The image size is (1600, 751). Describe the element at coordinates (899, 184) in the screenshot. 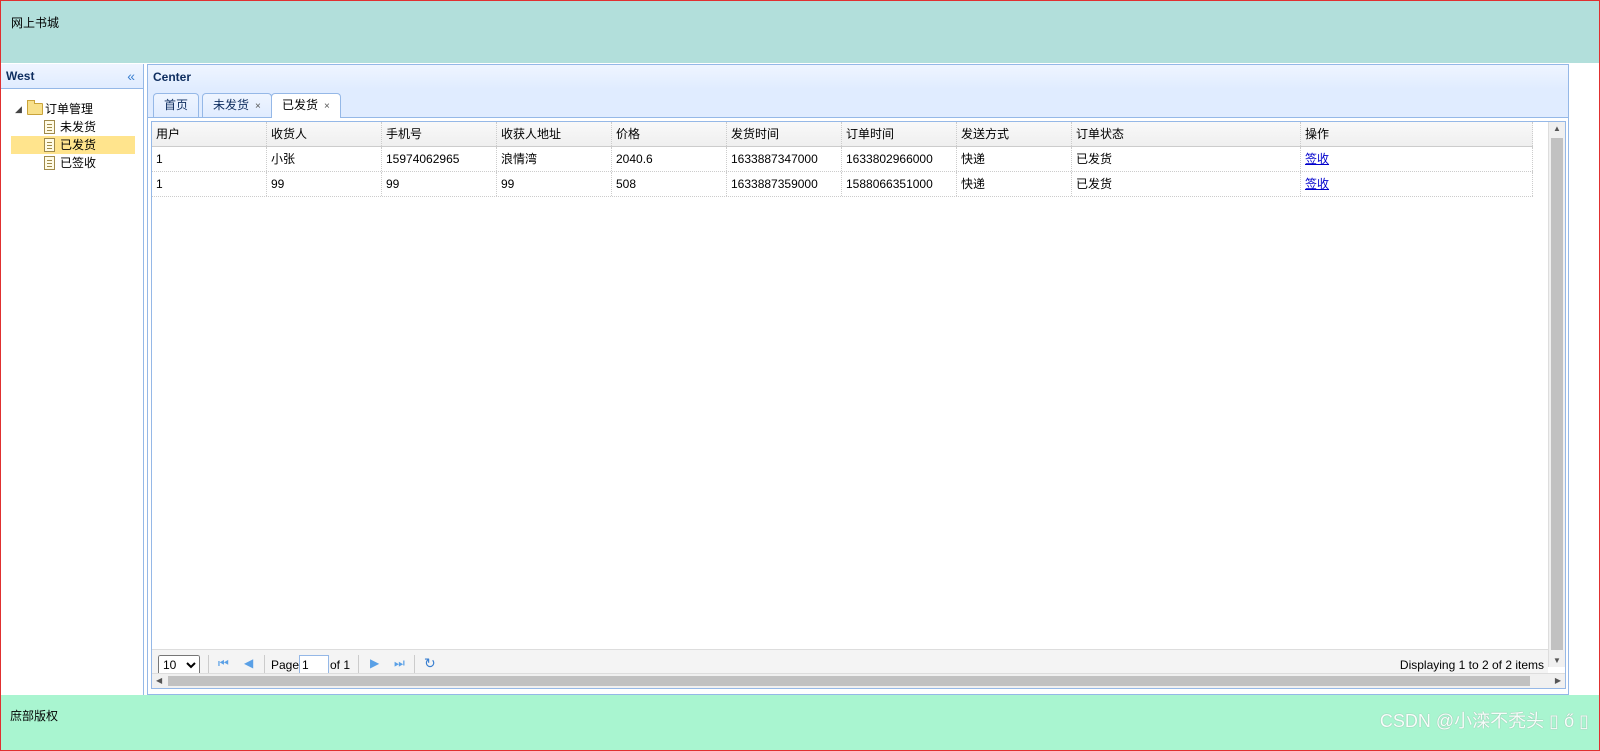

I see `table-cell: 1588066351000` at that location.